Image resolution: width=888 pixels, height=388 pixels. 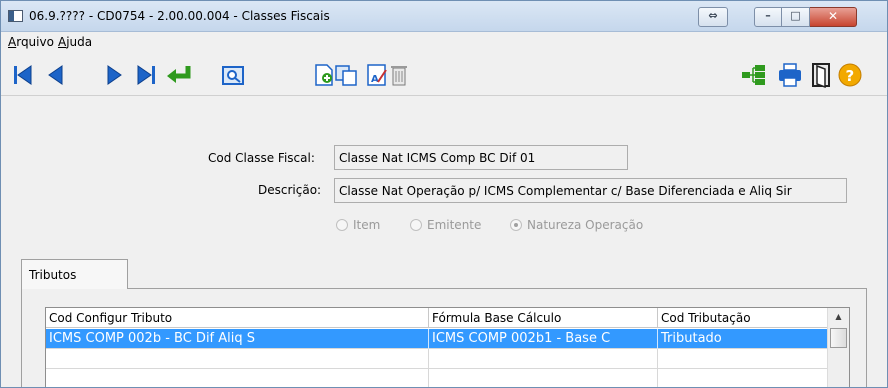 What do you see at coordinates (399, 75) in the screenshot?
I see `delete-record-icon` at bounding box center [399, 75].